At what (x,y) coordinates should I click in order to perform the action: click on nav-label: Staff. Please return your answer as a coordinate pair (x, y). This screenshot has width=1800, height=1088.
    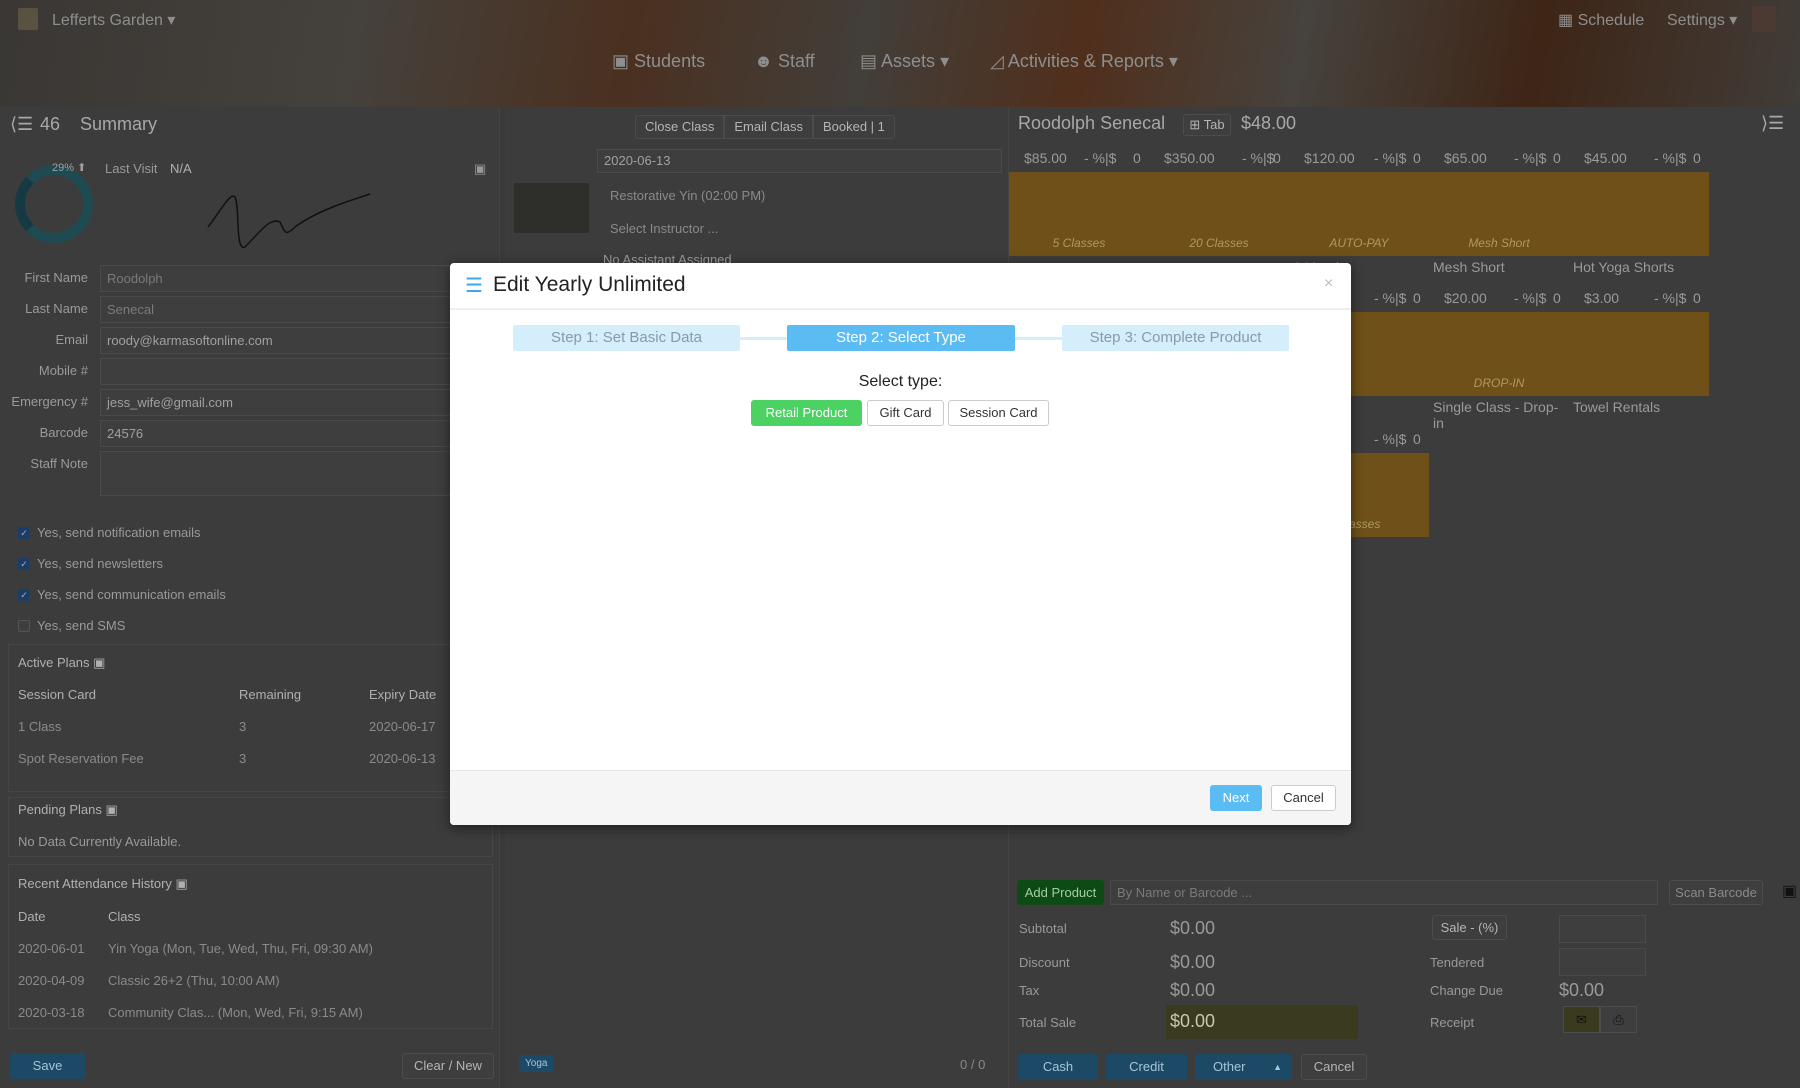
    Looking at the image, I should click on (796, 61).